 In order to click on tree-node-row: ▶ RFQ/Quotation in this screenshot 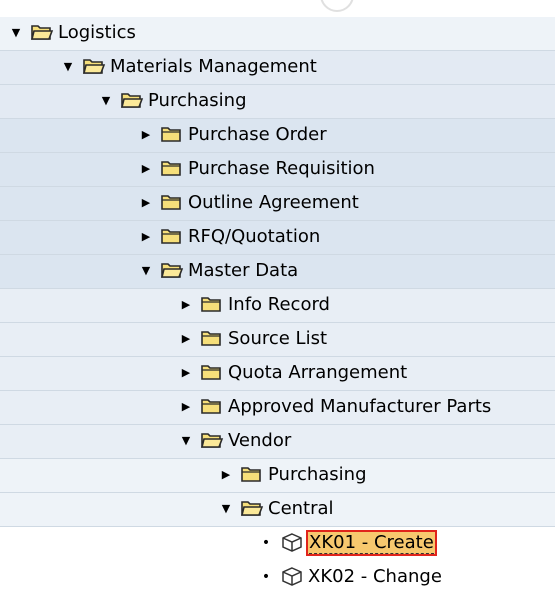, I will do `click(277, 238)`.